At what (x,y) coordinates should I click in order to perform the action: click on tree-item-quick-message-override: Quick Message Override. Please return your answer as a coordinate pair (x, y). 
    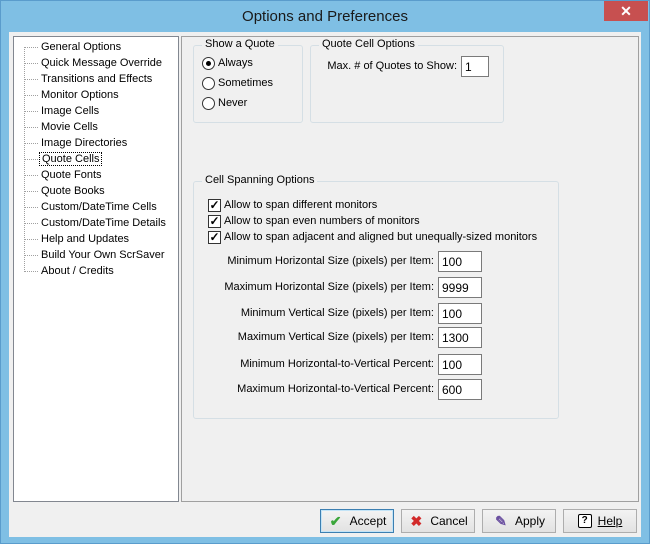
    Looking at the image, I should click on (94, 63).